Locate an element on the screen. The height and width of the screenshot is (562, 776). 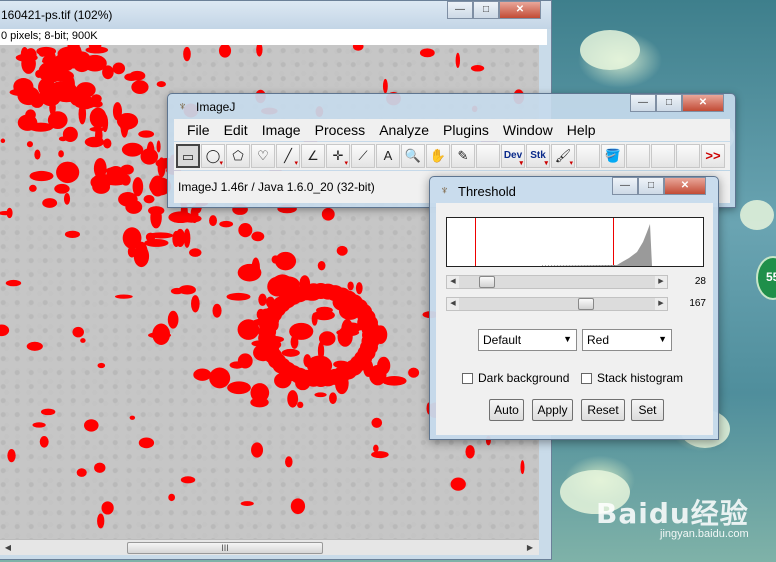
set-button: Set is located at coordinates (647, 410).